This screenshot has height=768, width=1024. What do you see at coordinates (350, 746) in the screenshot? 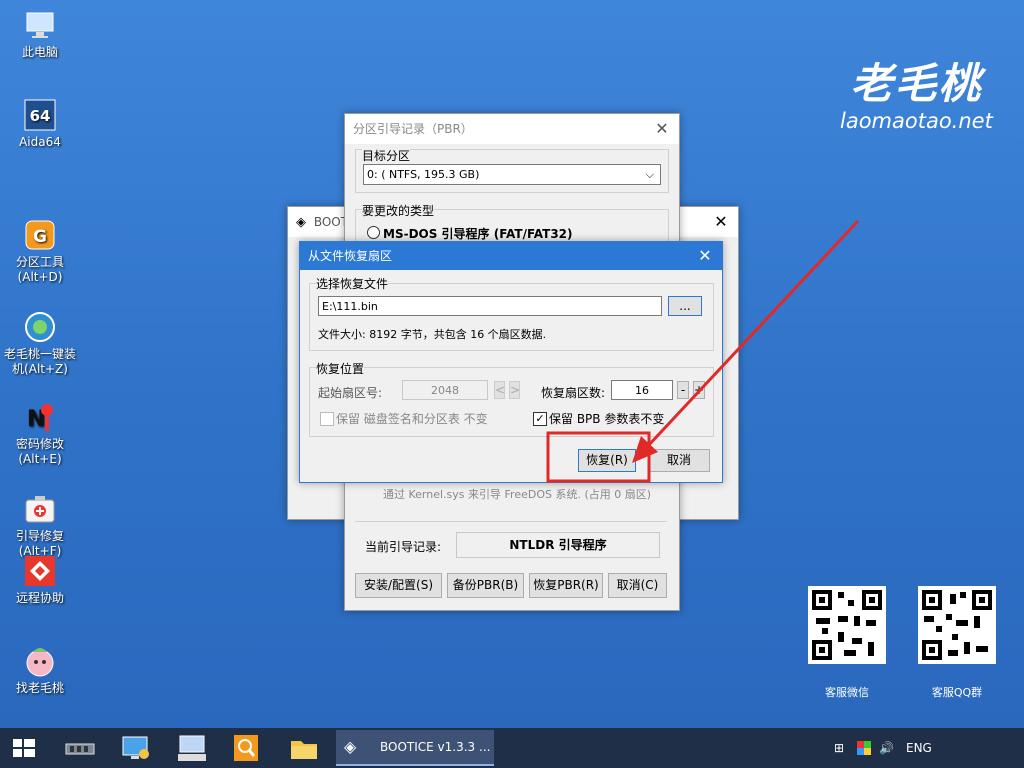
I see `bootice-taskbar-icon: ◈` at bounding box center [350, 746].